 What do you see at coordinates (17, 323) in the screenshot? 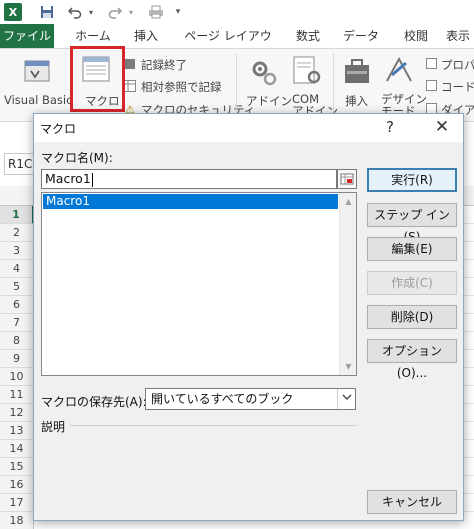
I see `row-header: 7` at bounding box center [17, 323].